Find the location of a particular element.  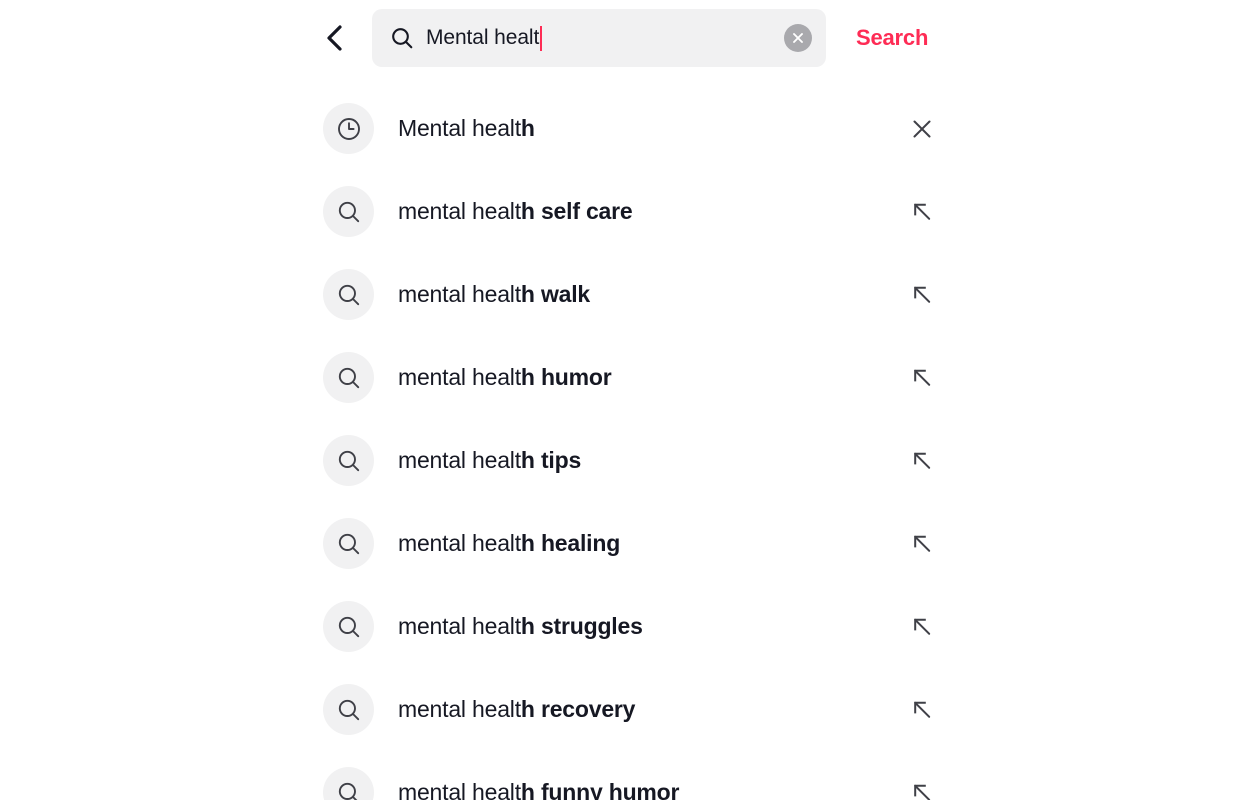

suggestion-label: mental health recovery is located at coordinates (649, 709).